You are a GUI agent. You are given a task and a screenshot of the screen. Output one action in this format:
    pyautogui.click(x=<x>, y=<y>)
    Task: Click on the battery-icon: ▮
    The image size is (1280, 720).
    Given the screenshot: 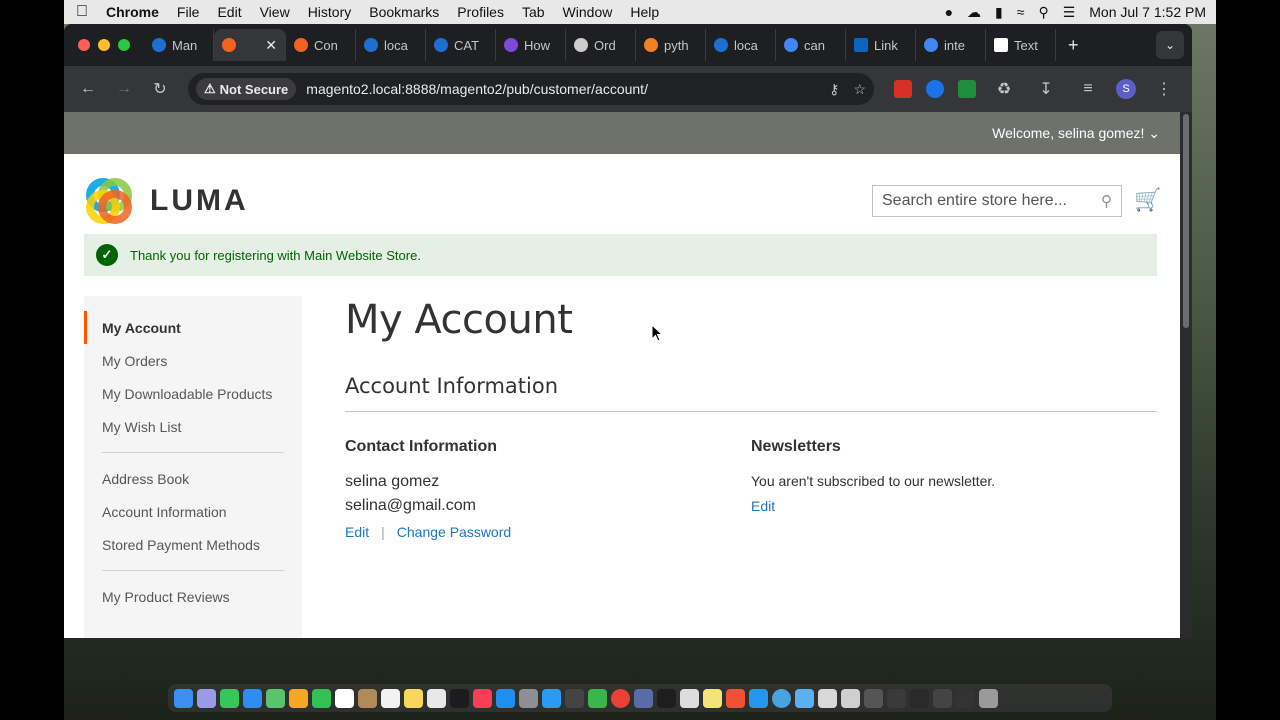 What is the action you would take?
    pyautogui.click(x=999, y=12)
    